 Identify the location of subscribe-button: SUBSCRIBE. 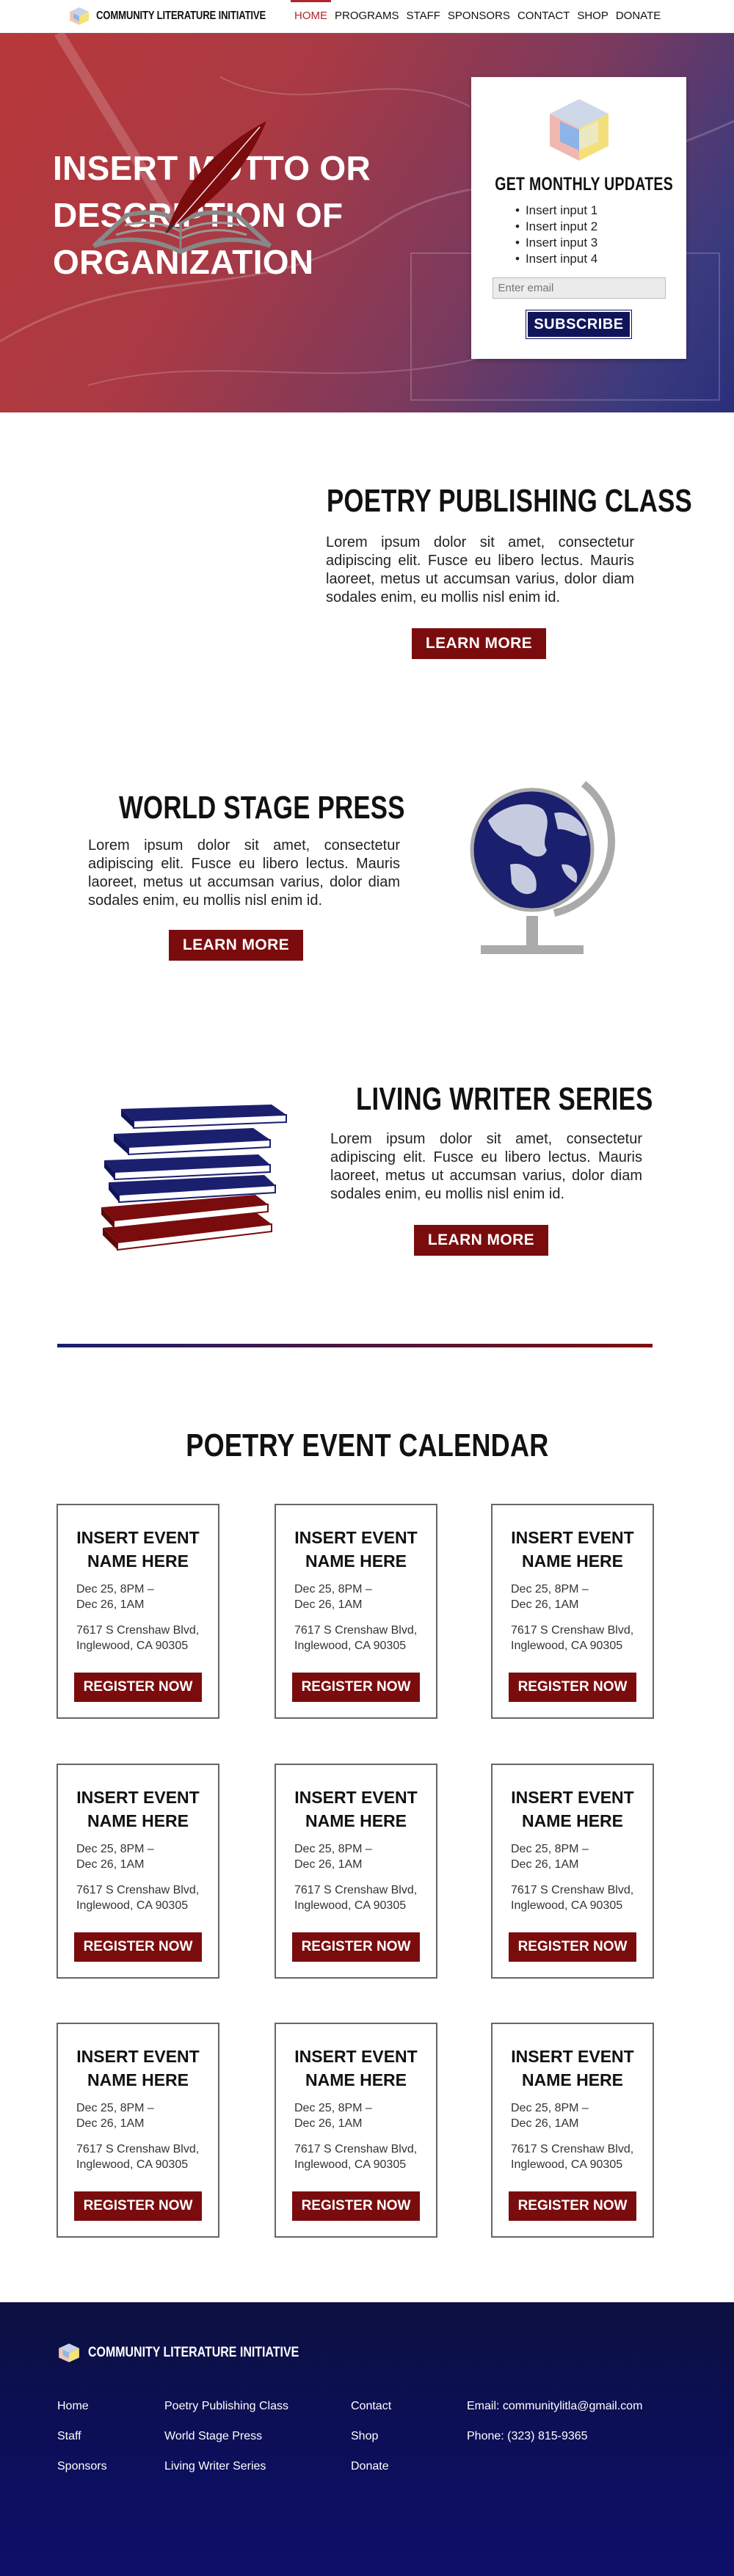
(579, 324).